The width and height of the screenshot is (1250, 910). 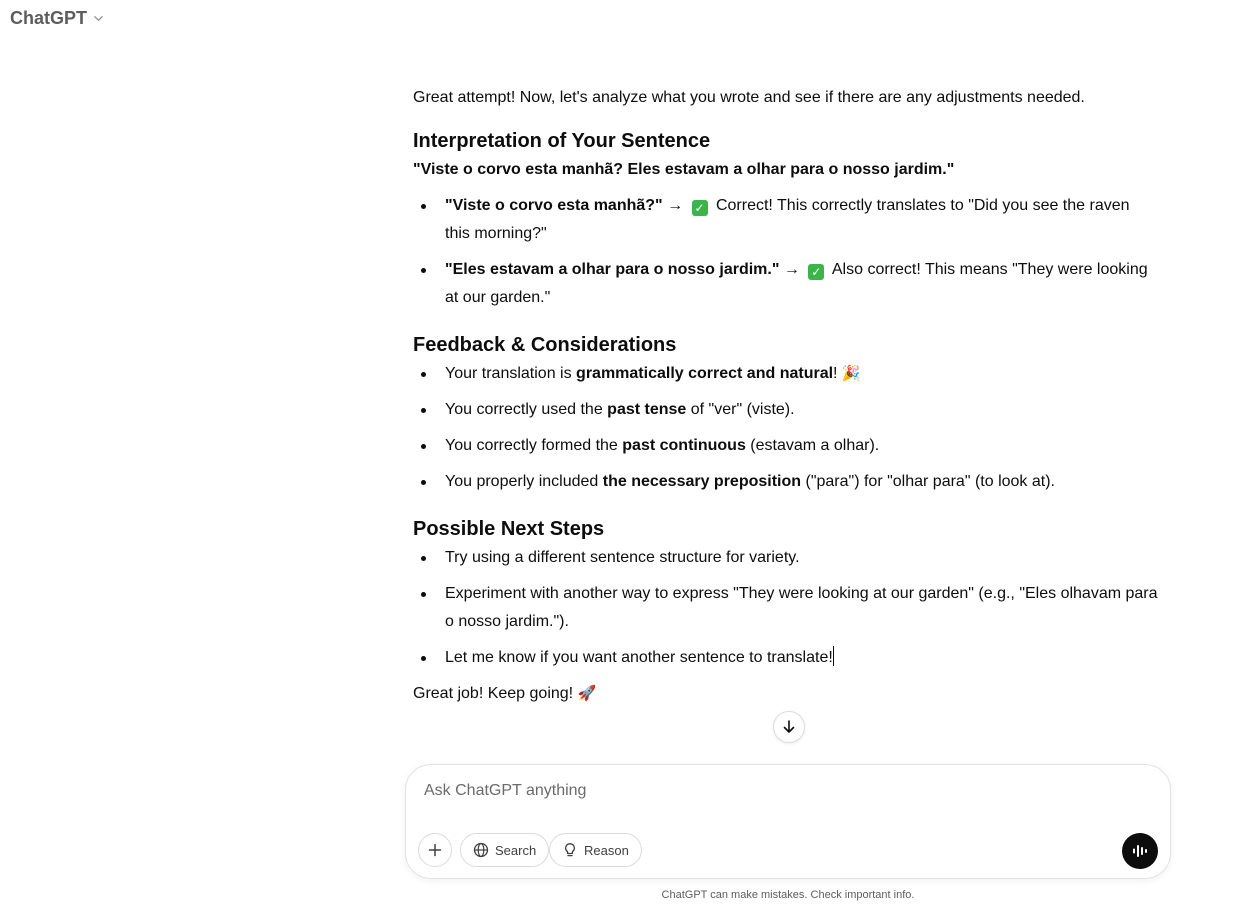 What do you see at coordinates (740, 409) in the screenshot?
I see `item-text: of "ver" (viste).` at bounding box center [740, 409].